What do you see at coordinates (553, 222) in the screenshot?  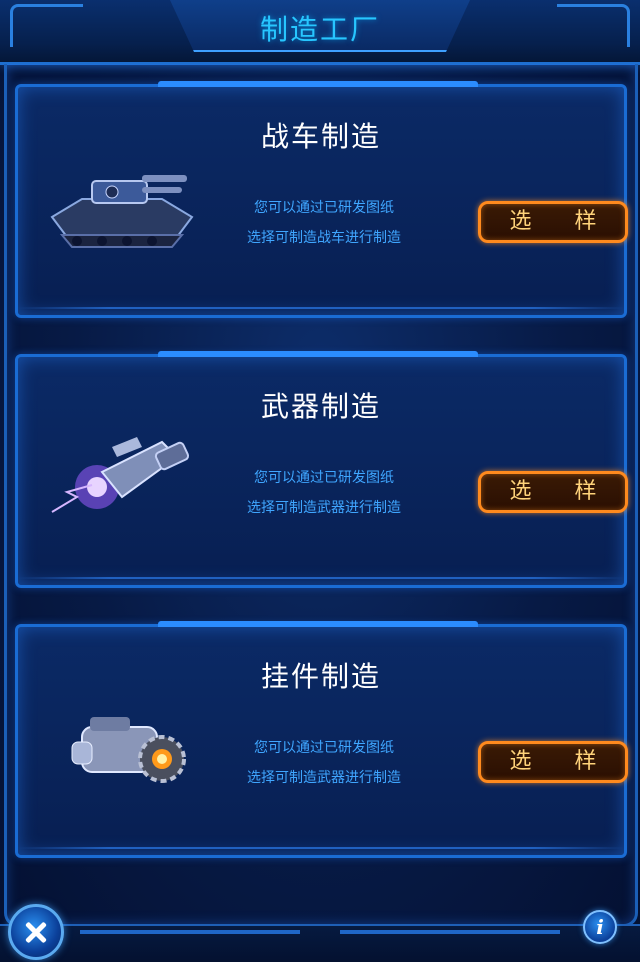 I see `select-tank-button: 选 样` at bounding box center [553, 222].